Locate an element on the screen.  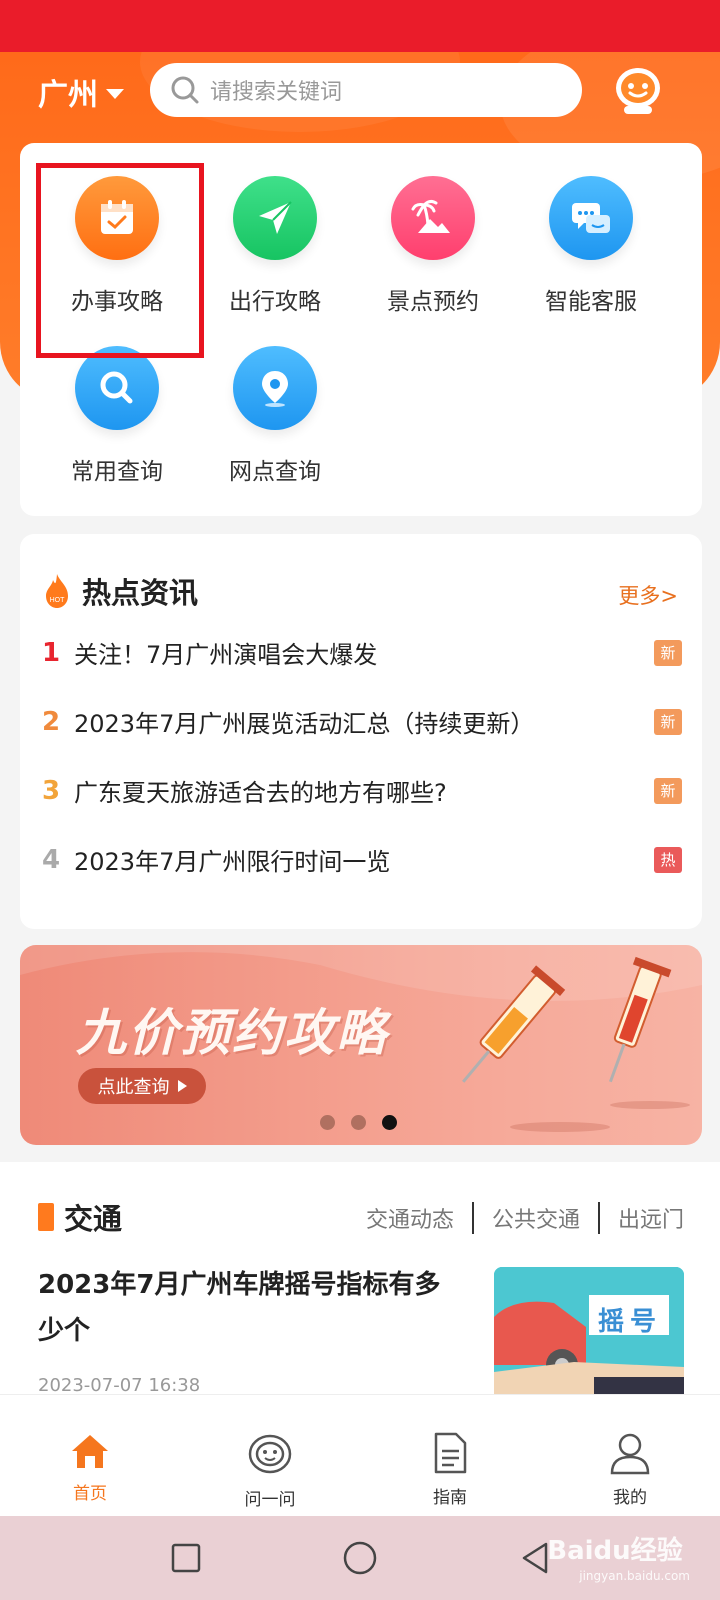
thumbnail-caption: 摇号 is located at coordinates (630, 1322).